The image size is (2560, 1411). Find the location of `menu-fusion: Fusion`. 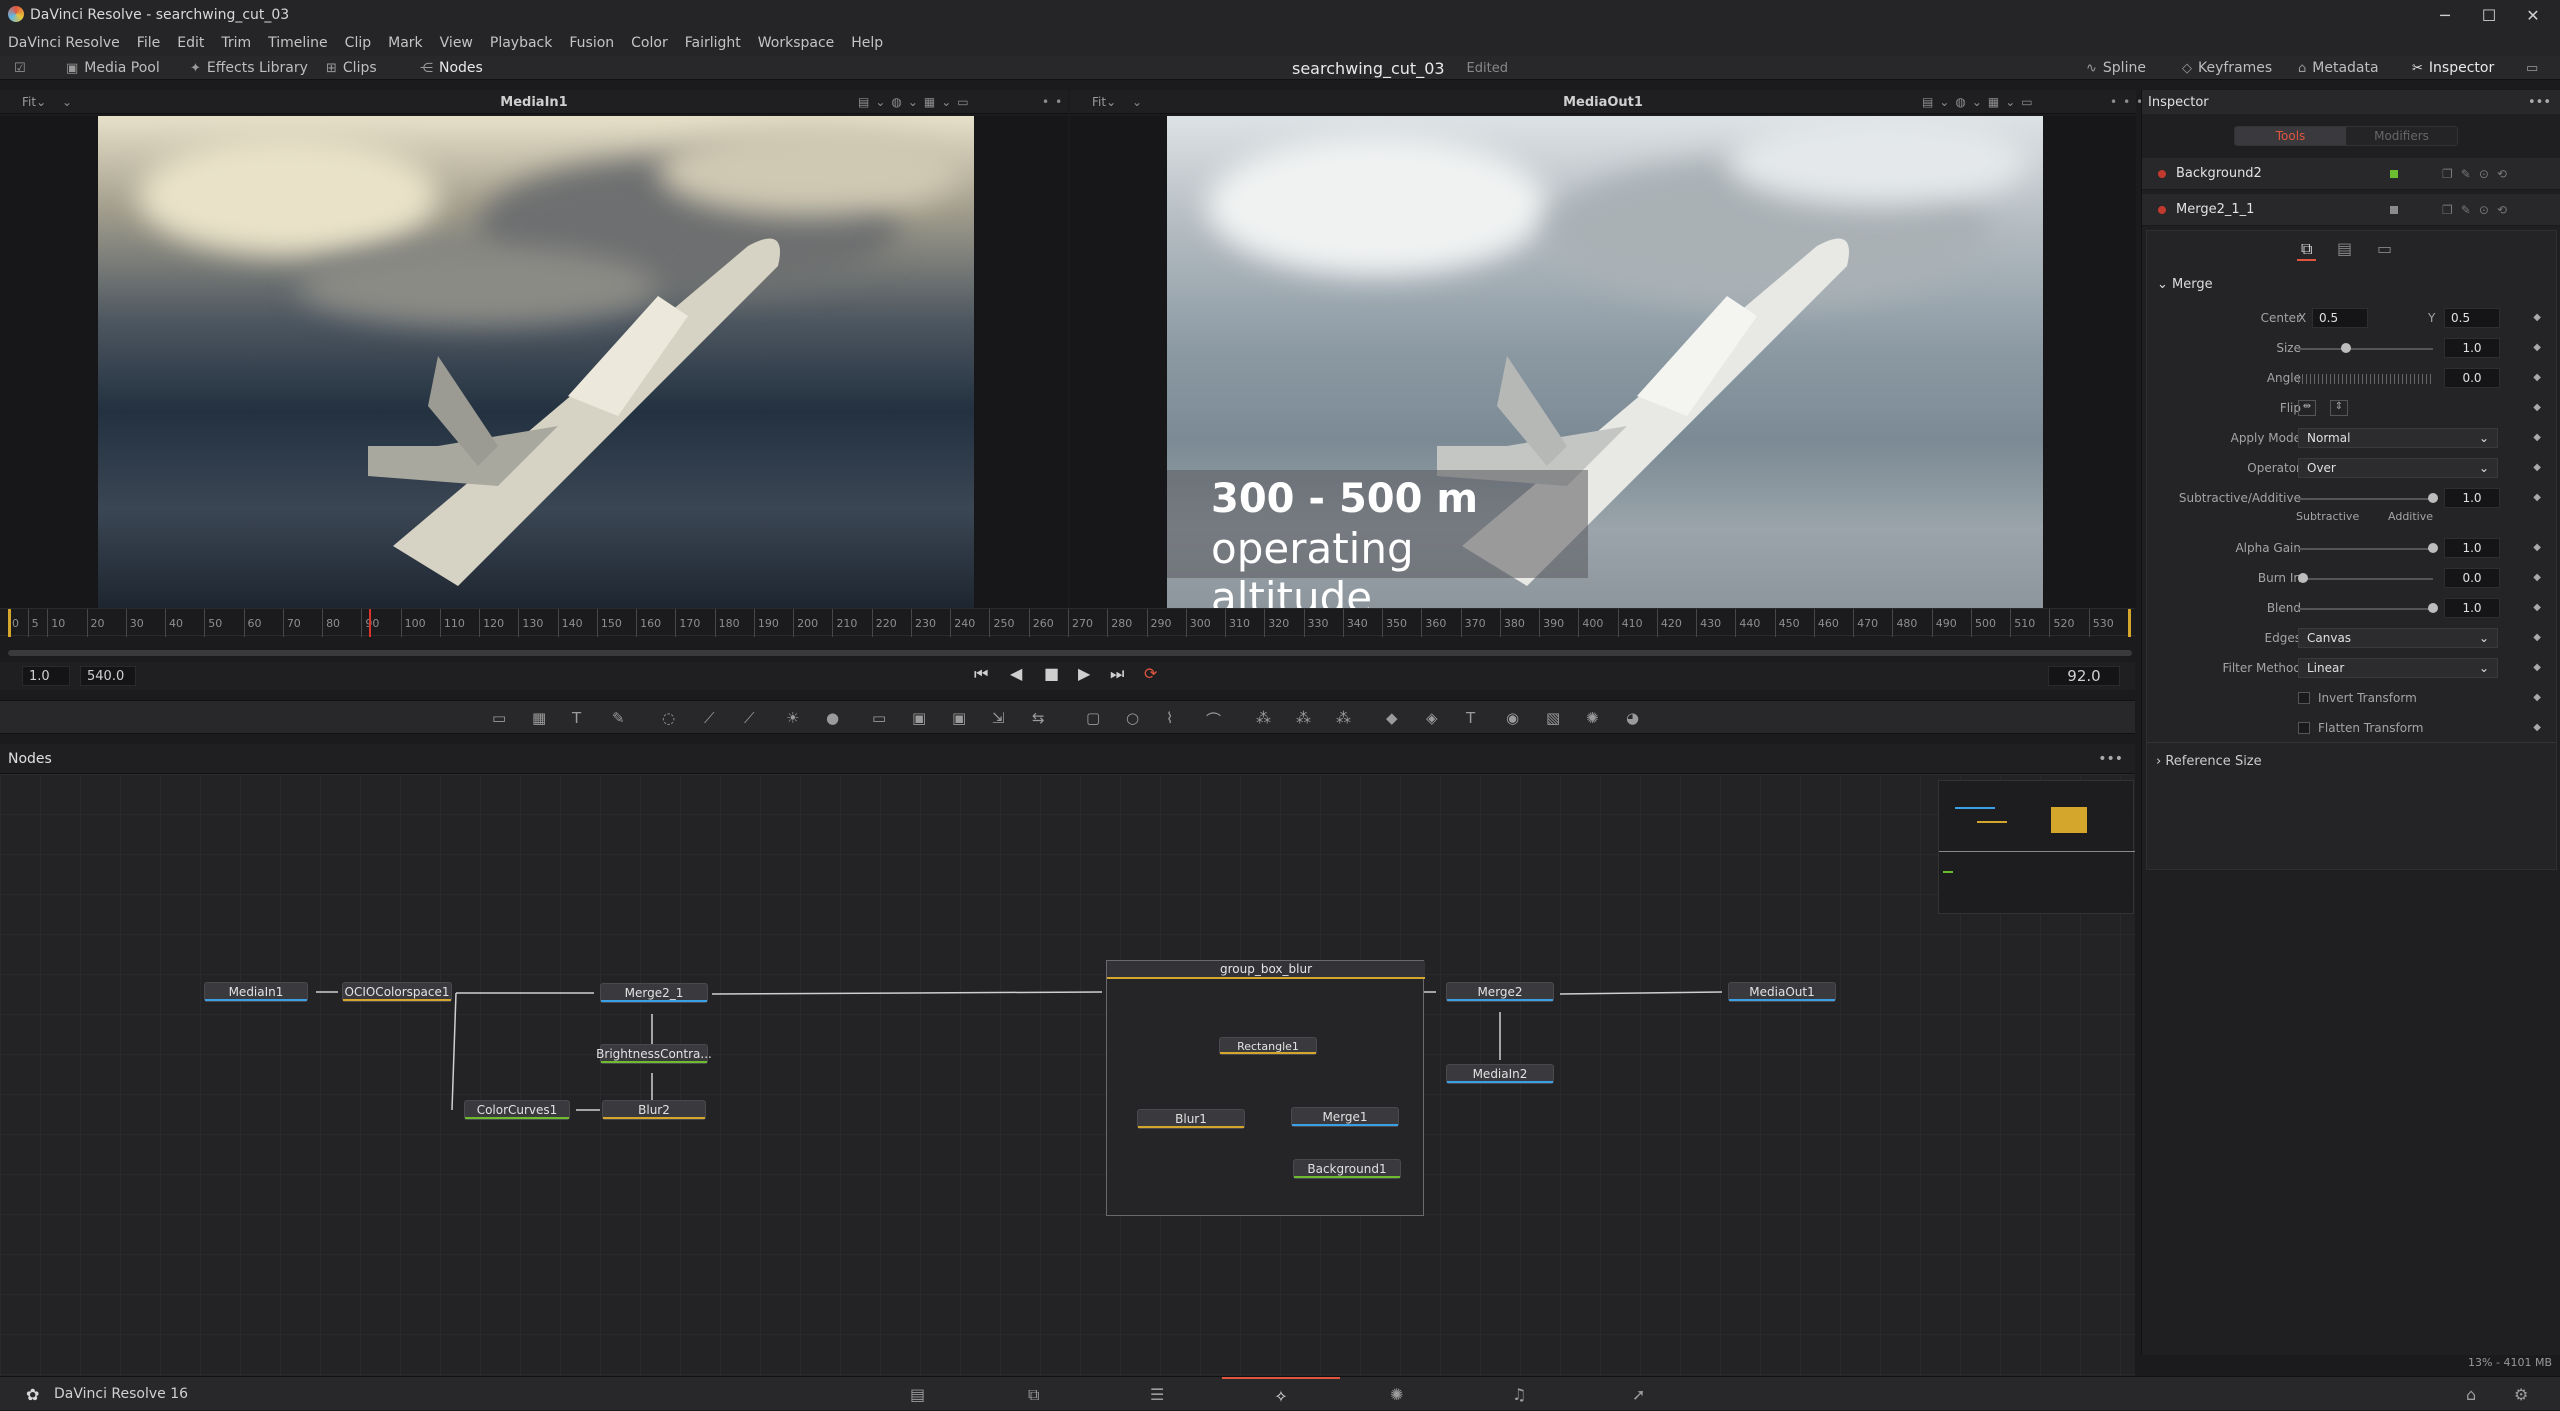

menu-fusion: Fusion is located at coordinates (591, 43).